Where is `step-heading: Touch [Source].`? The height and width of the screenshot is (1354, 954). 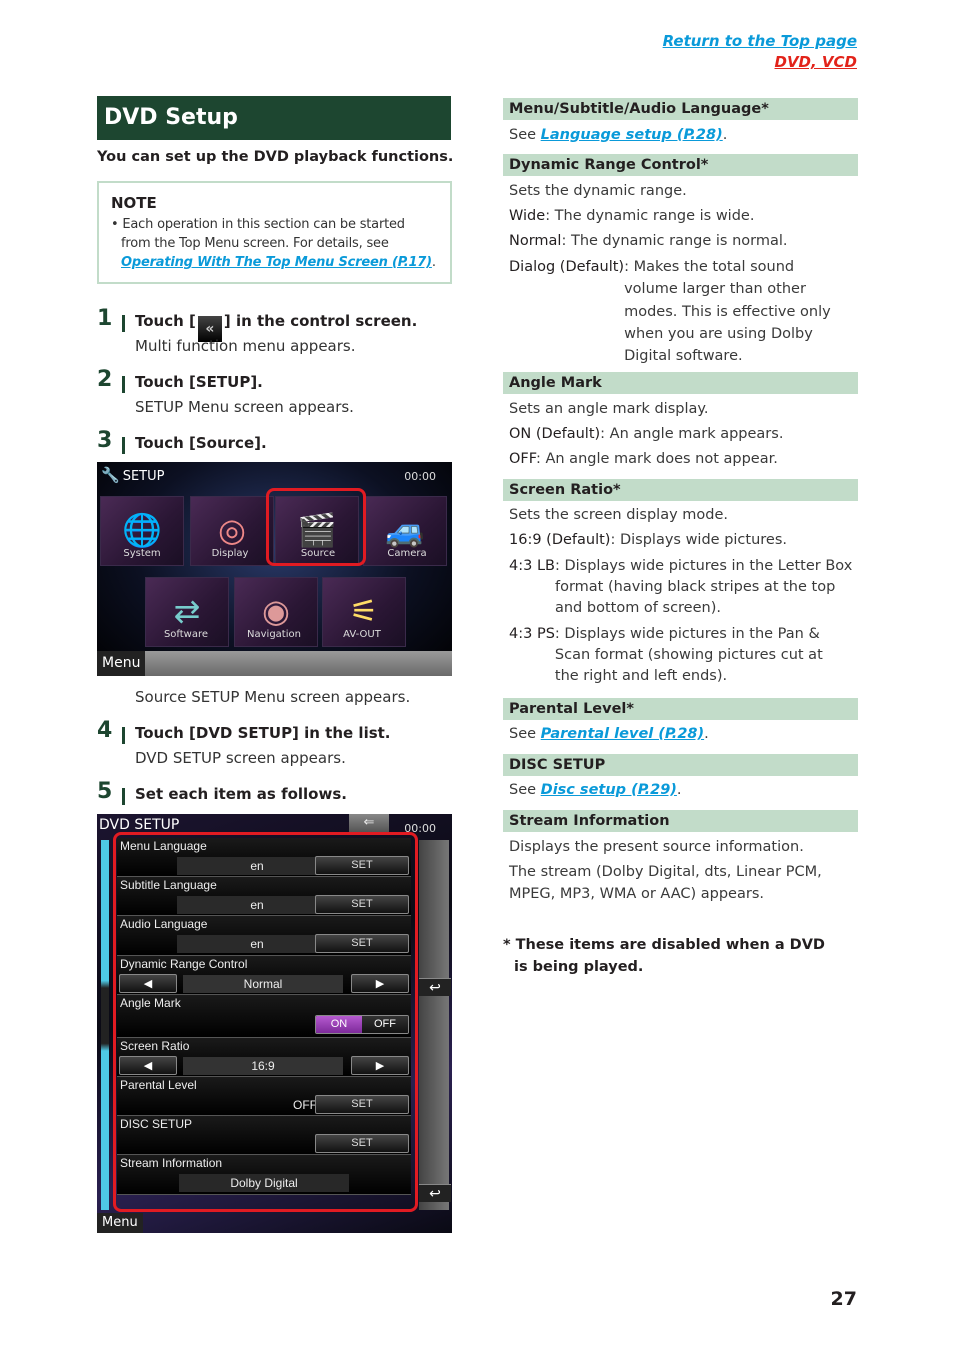
step-heading: Touch [Source]. is located at coordinates (201, 443).